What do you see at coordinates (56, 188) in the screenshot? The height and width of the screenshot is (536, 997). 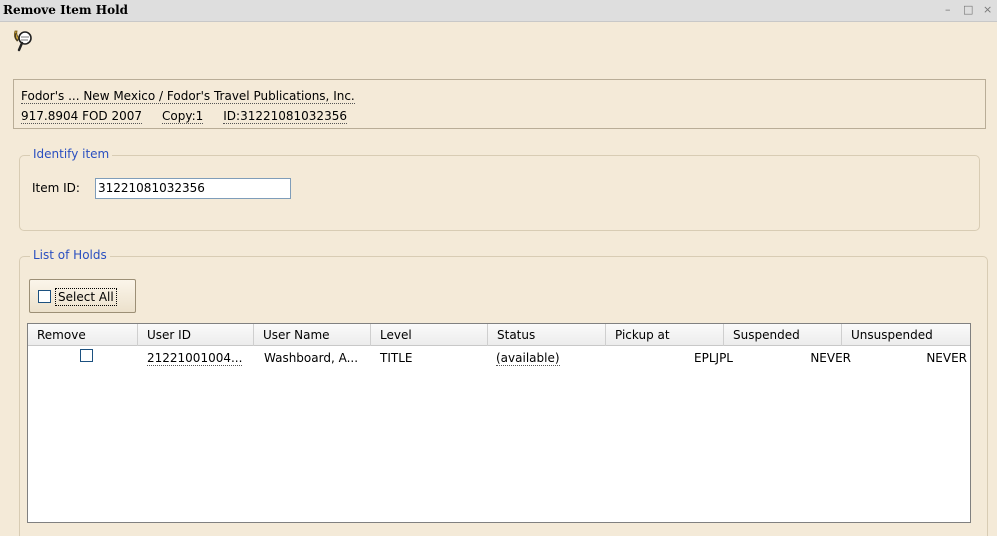 I see `item-id-label: Item ID:` at bounding box center [56, 188].